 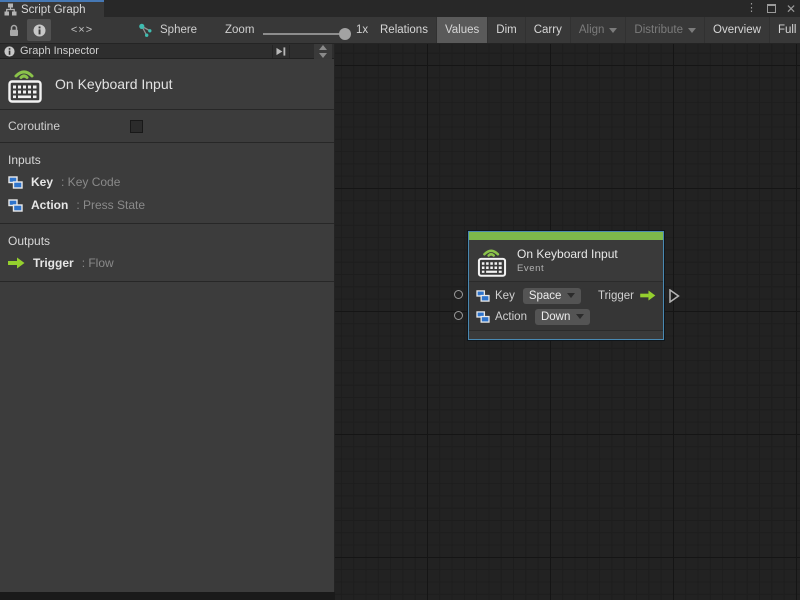 What do you see at coordinates (305, 34) in the screenshot?
I see `zoom-slider-track` at bounding box center [305, 34].